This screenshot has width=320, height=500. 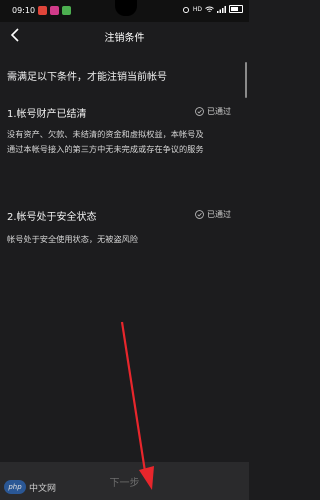 What do you see at coordinates (221, 9) in the screenshot?
I see `signal-icon` at bounding box center [221, 9].